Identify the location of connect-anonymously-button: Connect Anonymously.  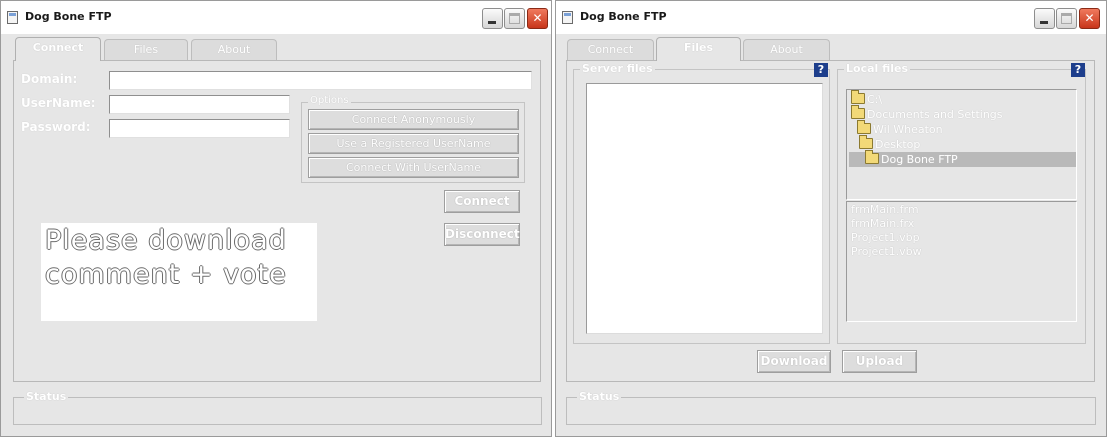
(413, 119).